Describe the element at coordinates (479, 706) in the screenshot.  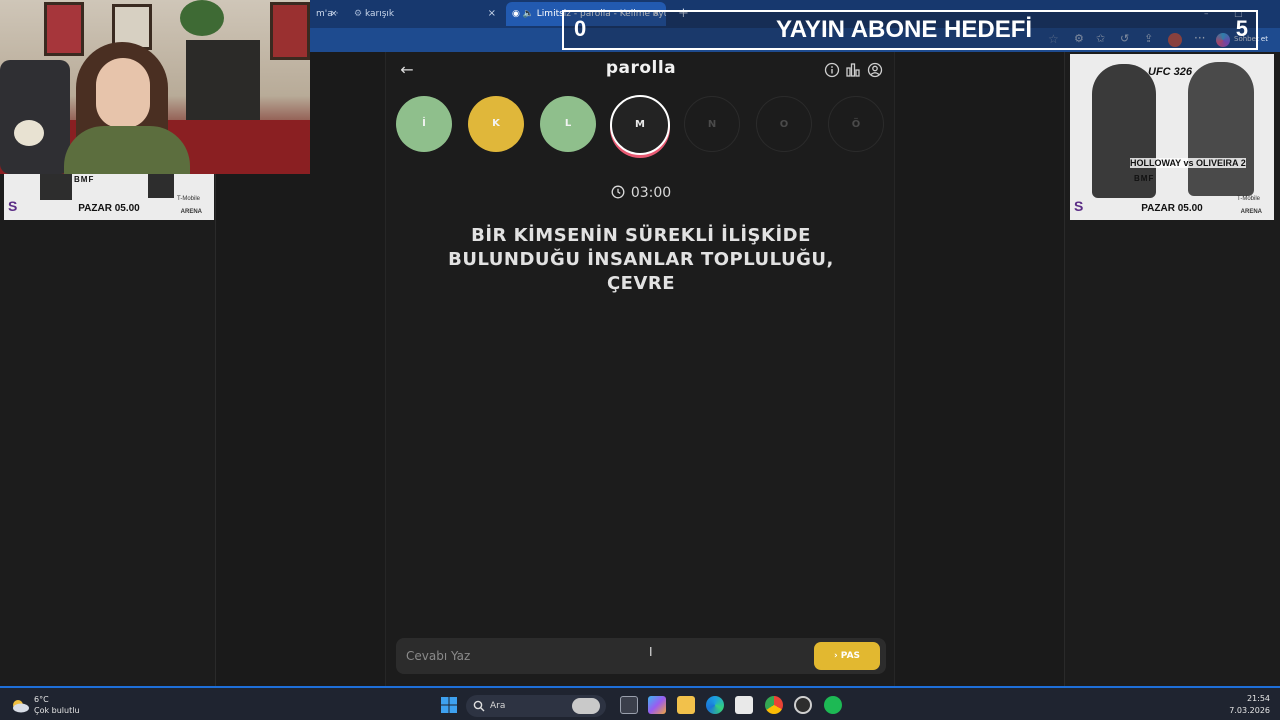
I see `search-icon` at that location.